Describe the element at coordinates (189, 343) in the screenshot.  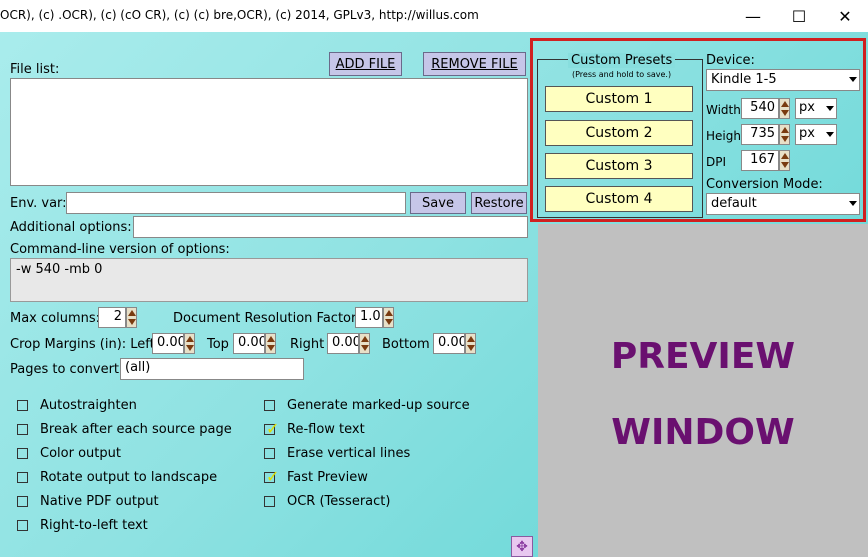
I see `crop-left-spinner` at that location.